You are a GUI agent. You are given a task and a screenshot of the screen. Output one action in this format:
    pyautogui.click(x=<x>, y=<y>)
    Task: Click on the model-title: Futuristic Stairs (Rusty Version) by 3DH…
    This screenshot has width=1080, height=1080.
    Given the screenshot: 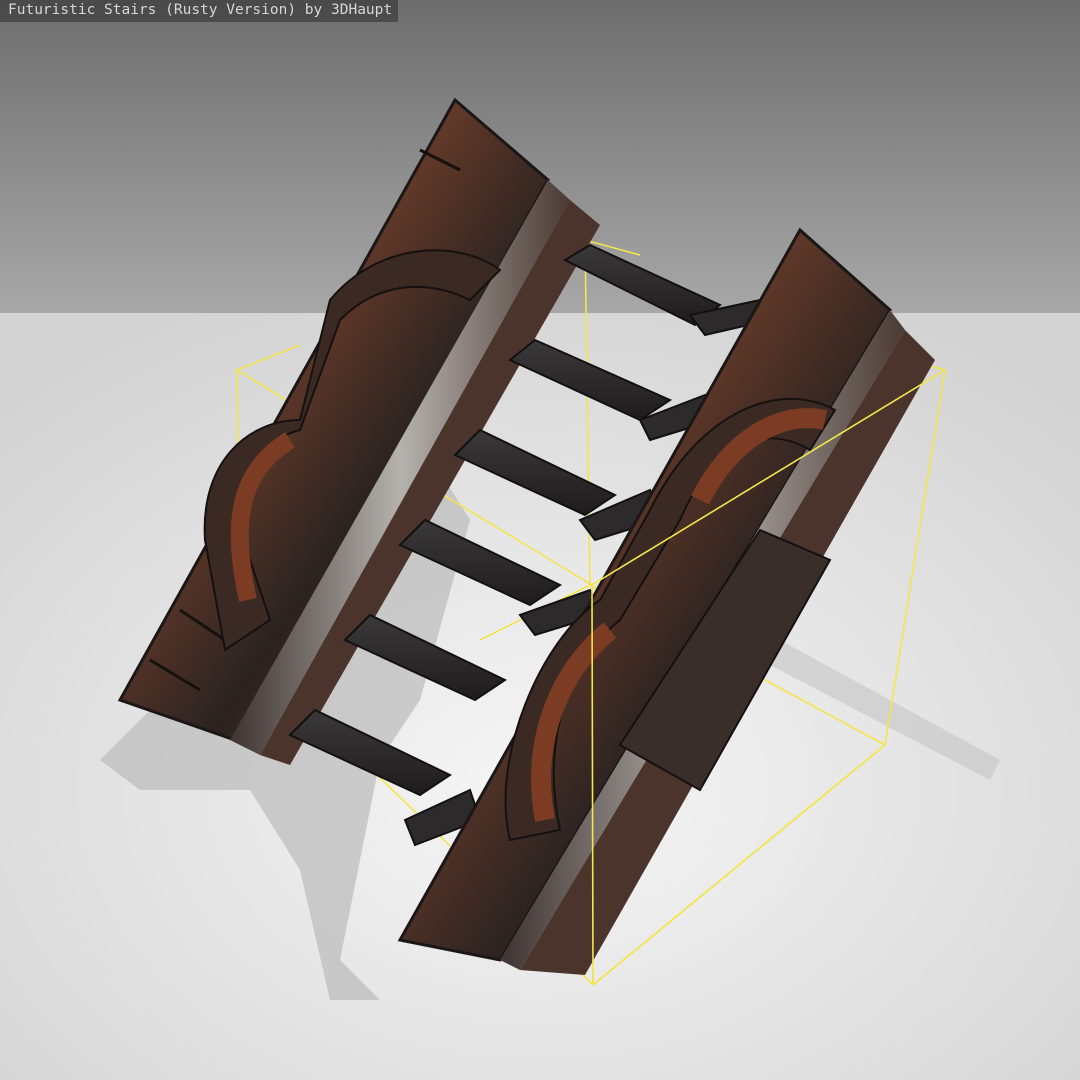 What is the action you would take?
    pyautogui.click(x=200, y=10)
    